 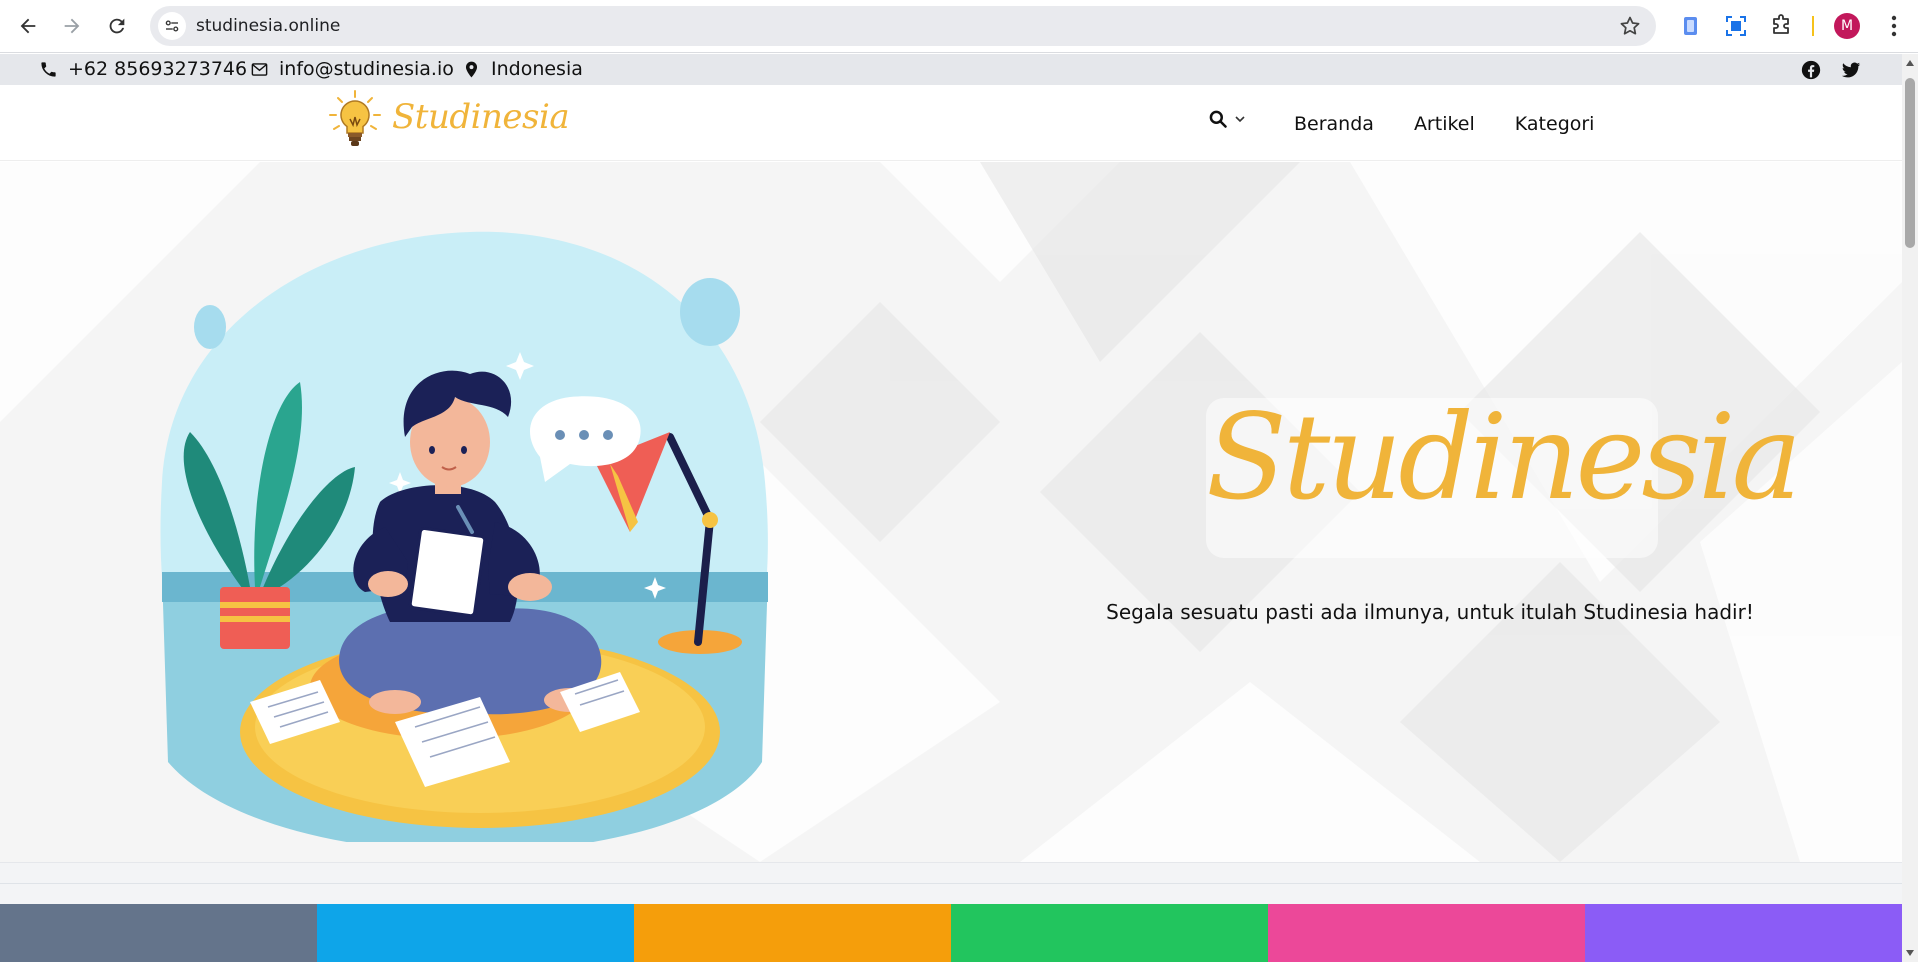 I want to click on extension-icon, so click(x=1690, y=26).